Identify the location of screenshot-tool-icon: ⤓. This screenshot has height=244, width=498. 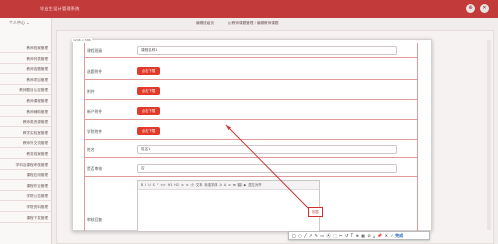
(374, 235).